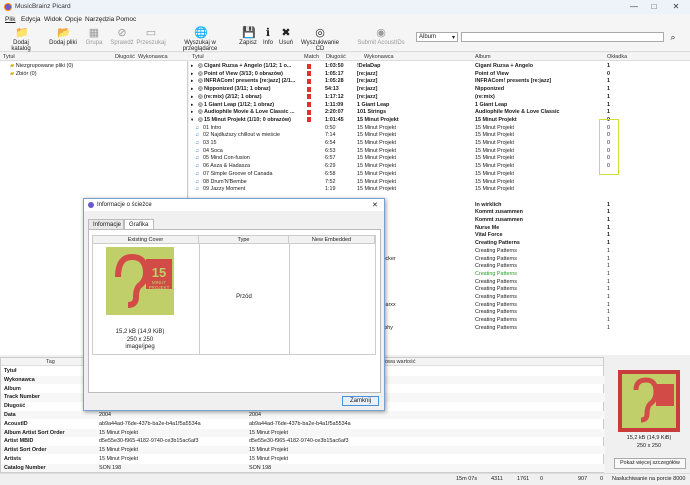 The image size is (690, 485). I want to click on menu-opcje: Opcje, so click(73, 19).